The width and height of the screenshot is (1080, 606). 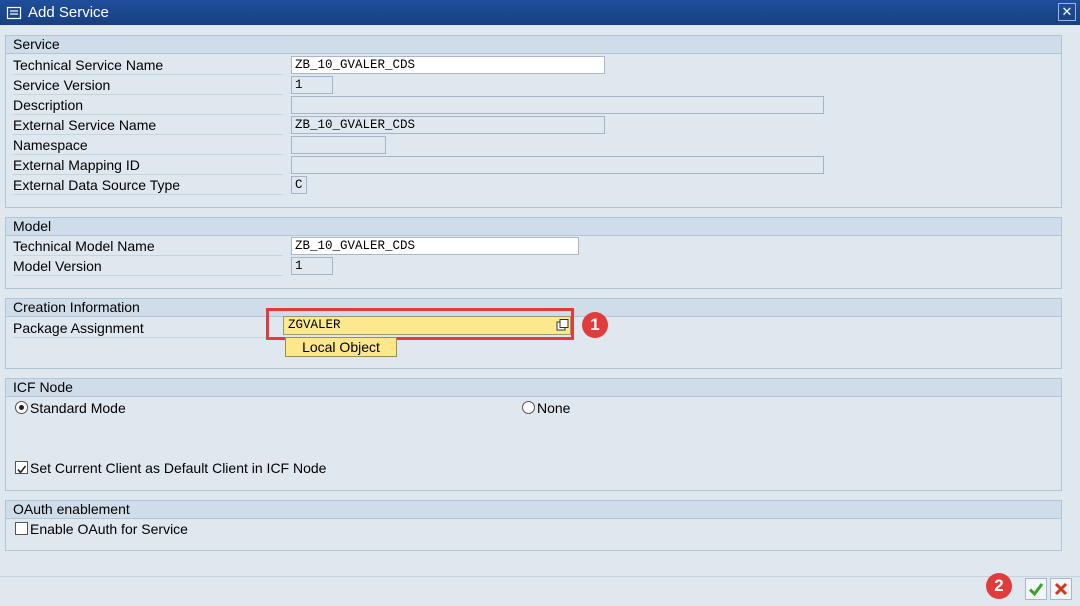 What do you see at coordinates (148, 185) in the screenshot?
I see `external-data-source-type-label: External Data Source Type` at bounding box center [148, 185].